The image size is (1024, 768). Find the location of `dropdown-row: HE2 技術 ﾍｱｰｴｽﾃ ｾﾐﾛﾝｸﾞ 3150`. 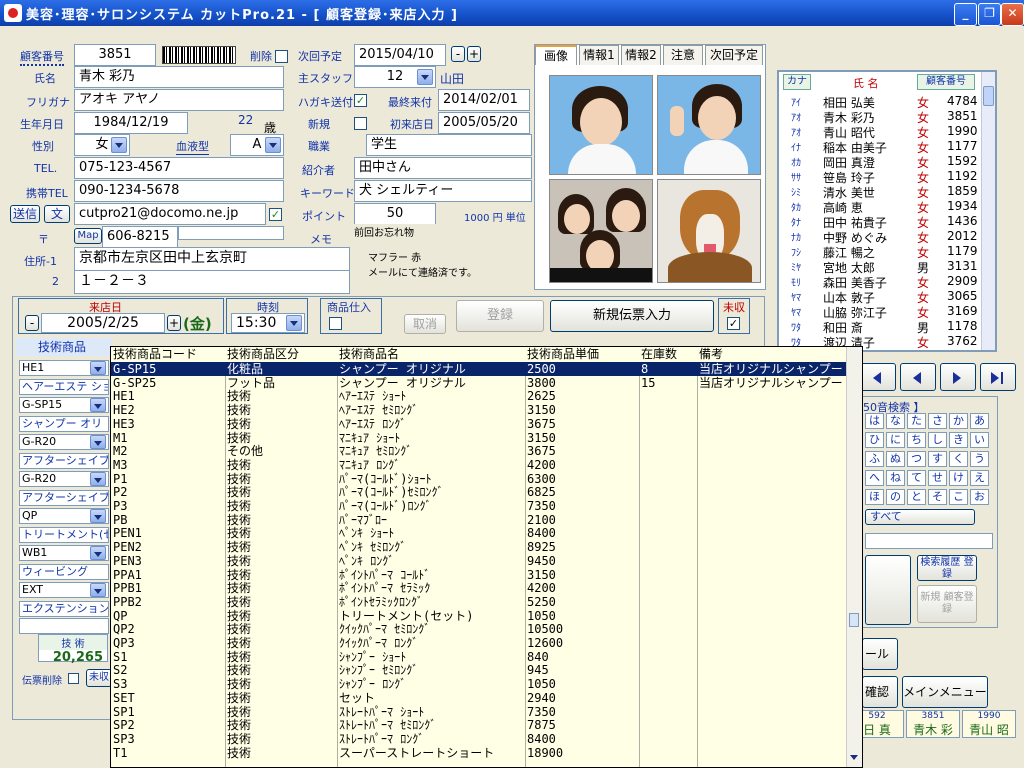

dropdown-row: HE2 技術 ﾍｱｰｴｽﾃ ｾﾐﾛﾝｸﾞ 3150 is located at coordinates (480, 410).